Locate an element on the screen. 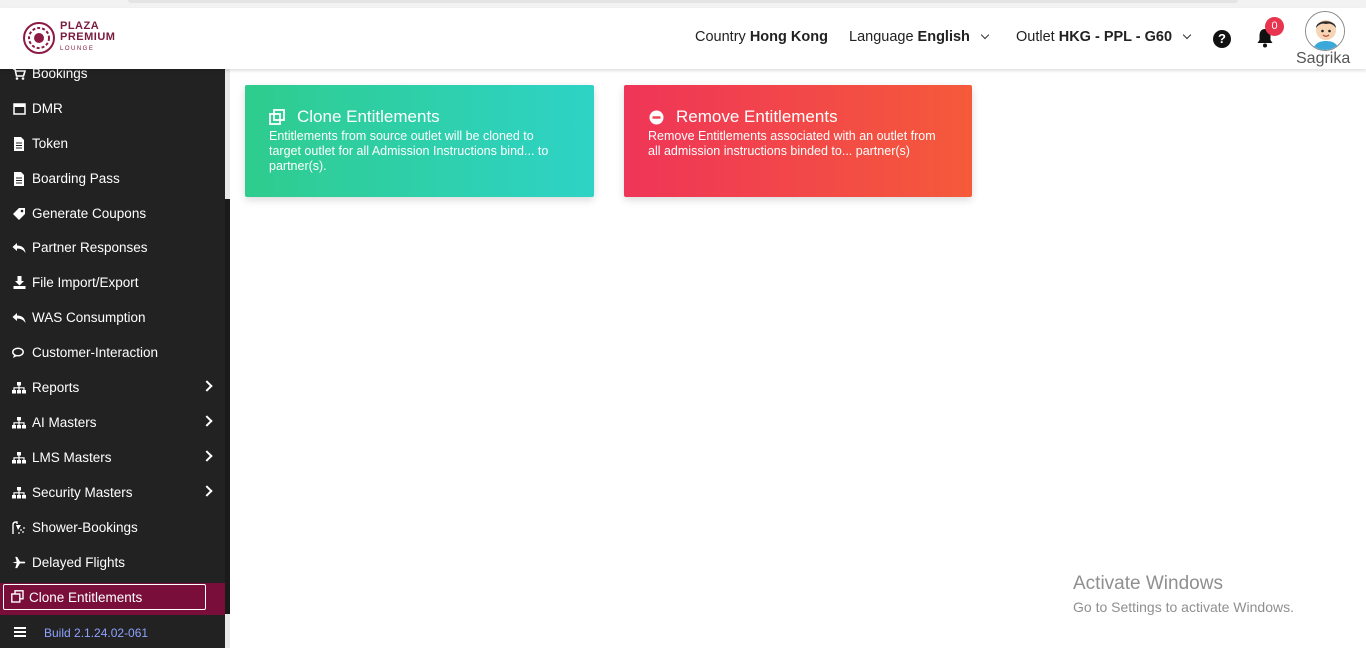  logo-text: PLAZA PREMIUM LOUNGE is located at coordinates (87, 38).